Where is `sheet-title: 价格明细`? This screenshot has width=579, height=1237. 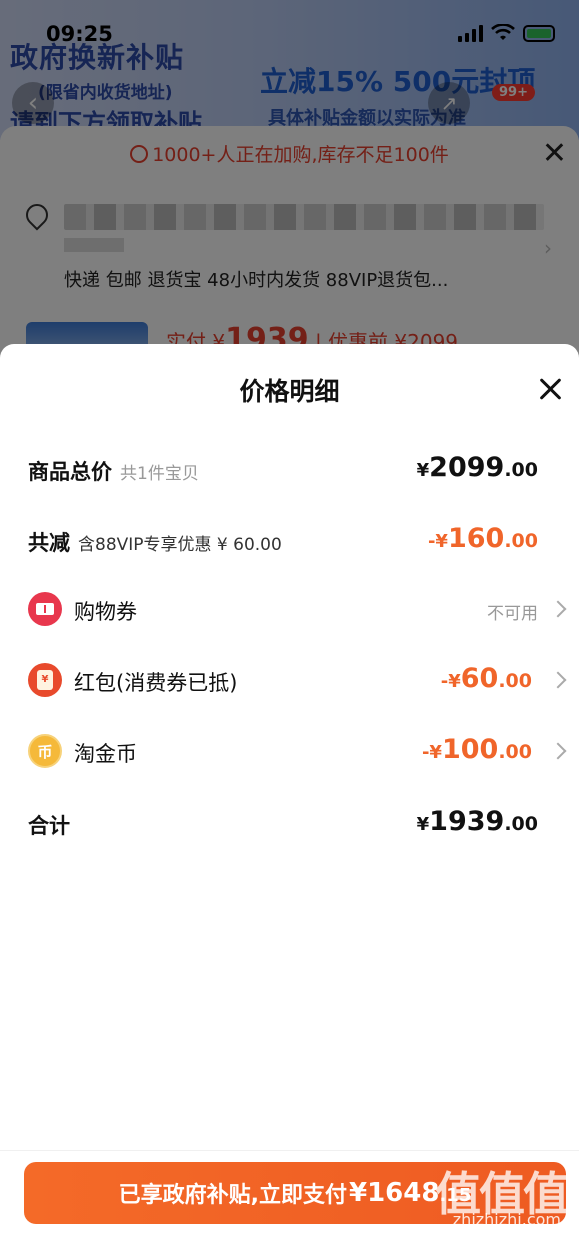 sheet-title: 价格明细 is located at coordinates (289, 391).